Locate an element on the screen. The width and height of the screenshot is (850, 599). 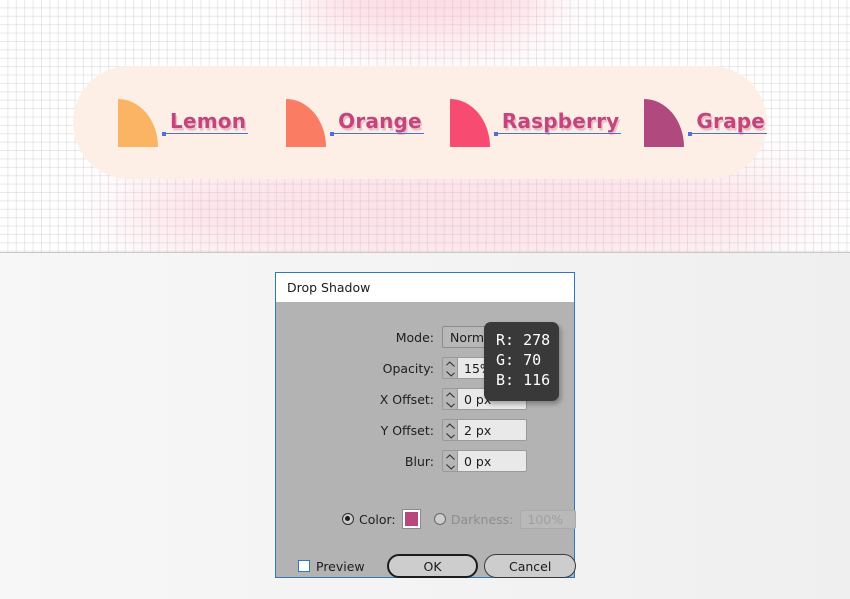
fruit-label-wrap-lemon: Lemon is located at coordinates (205, 122).